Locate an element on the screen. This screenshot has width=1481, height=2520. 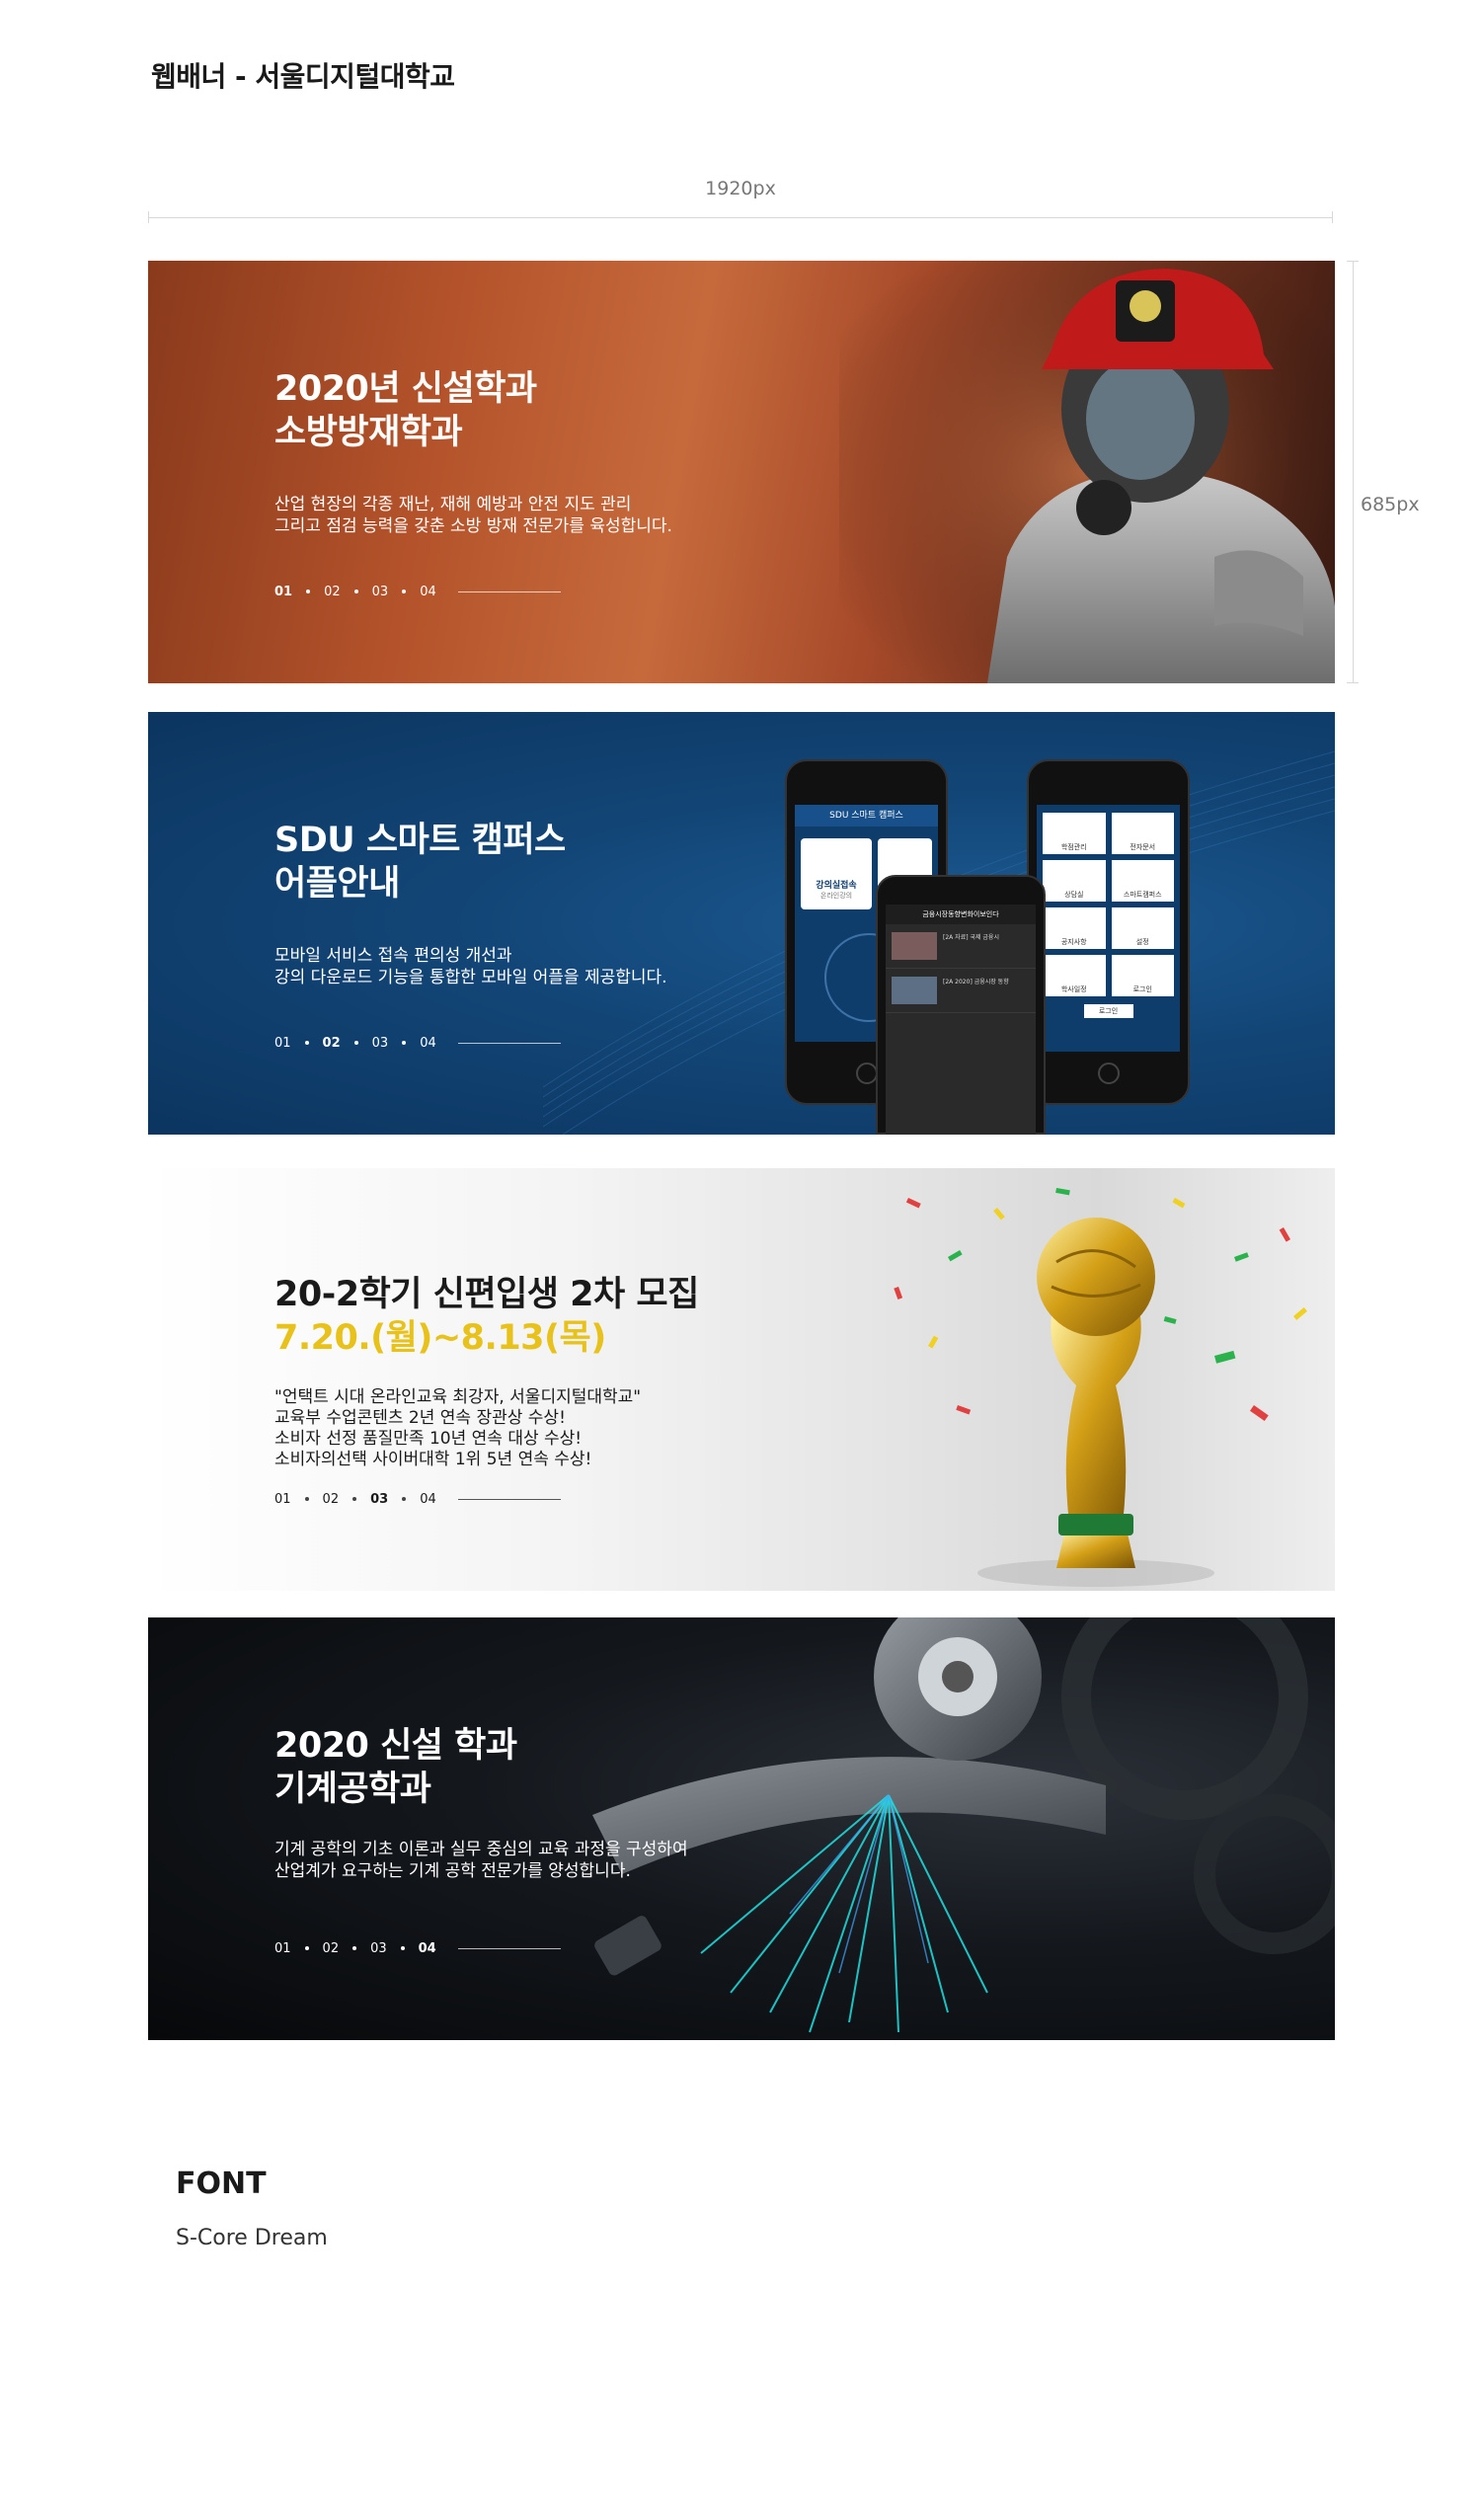
height-dimension: 685px is located at coordinates (1396, 472).